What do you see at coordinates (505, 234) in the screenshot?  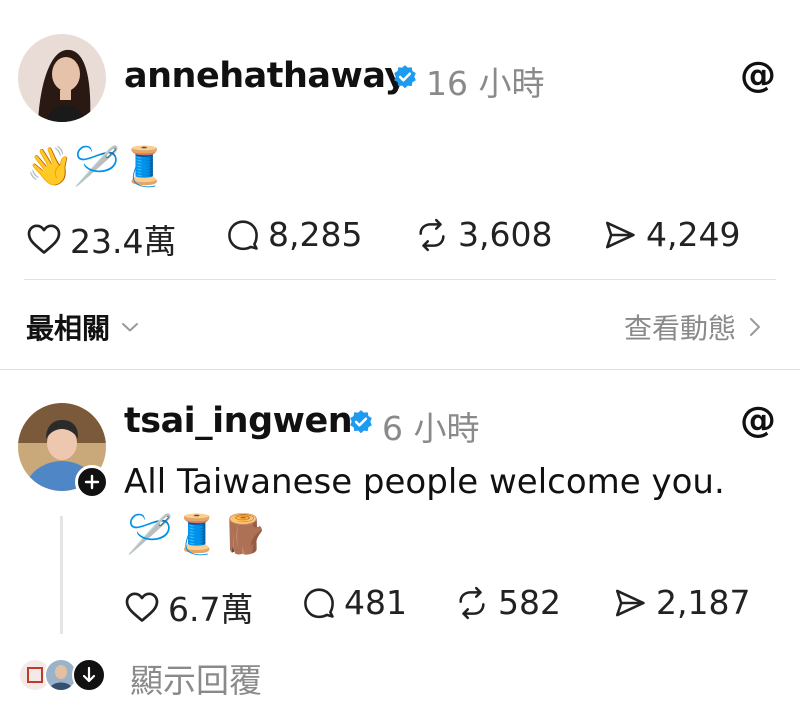 I see `repost-count: 3,608` at bounding box center [505, 234].